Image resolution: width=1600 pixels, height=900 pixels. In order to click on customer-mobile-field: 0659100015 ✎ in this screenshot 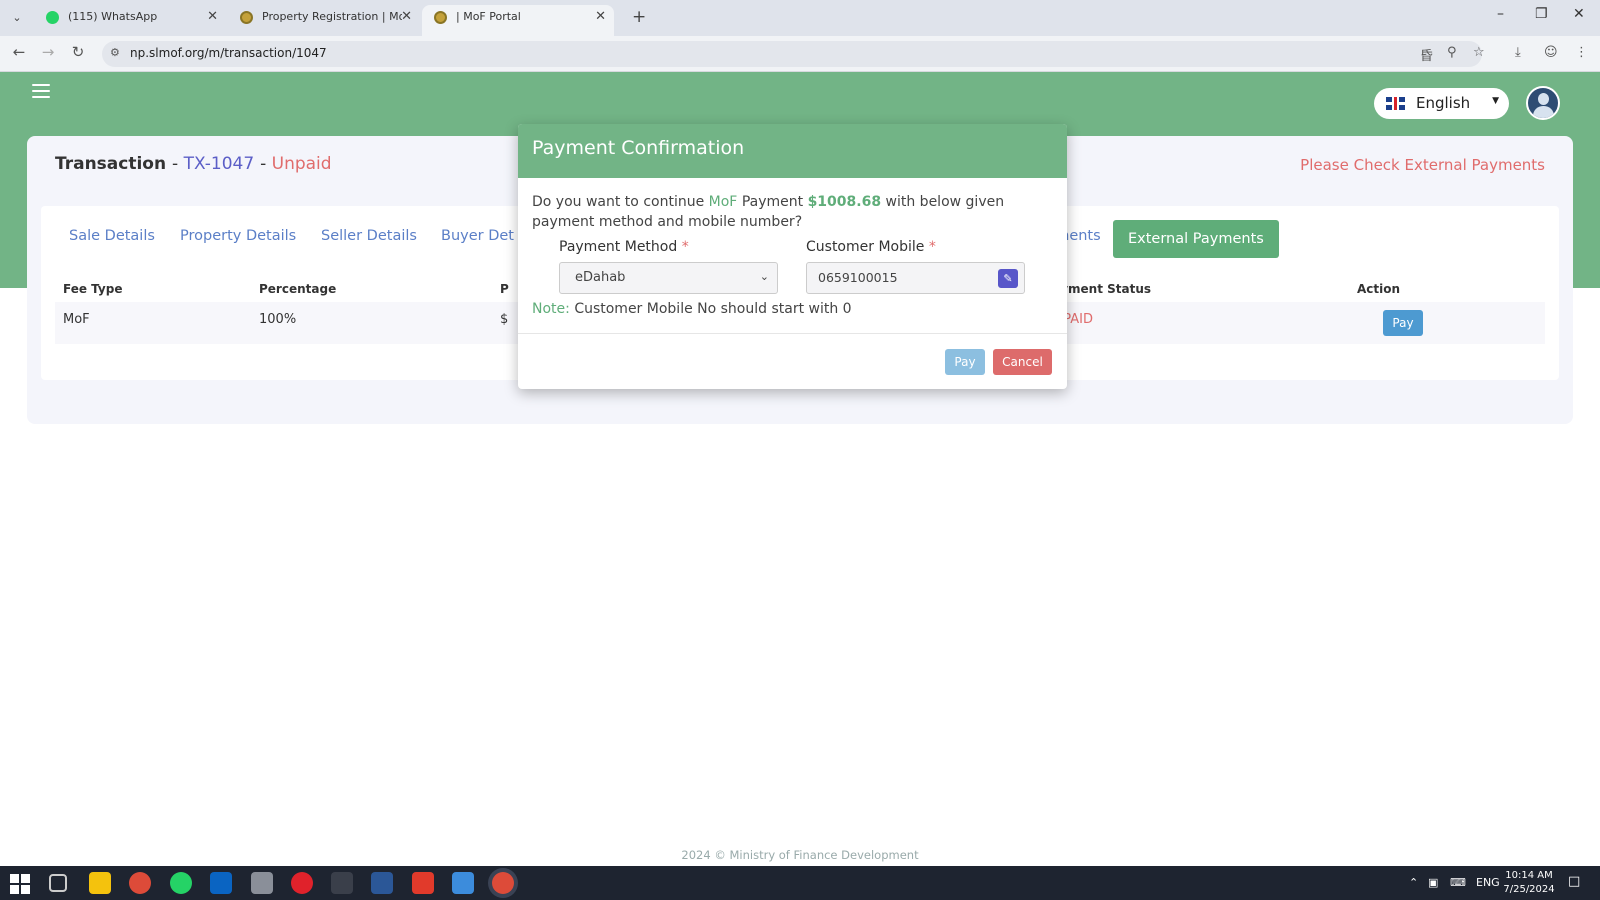, I will do `click(915, 278)`.